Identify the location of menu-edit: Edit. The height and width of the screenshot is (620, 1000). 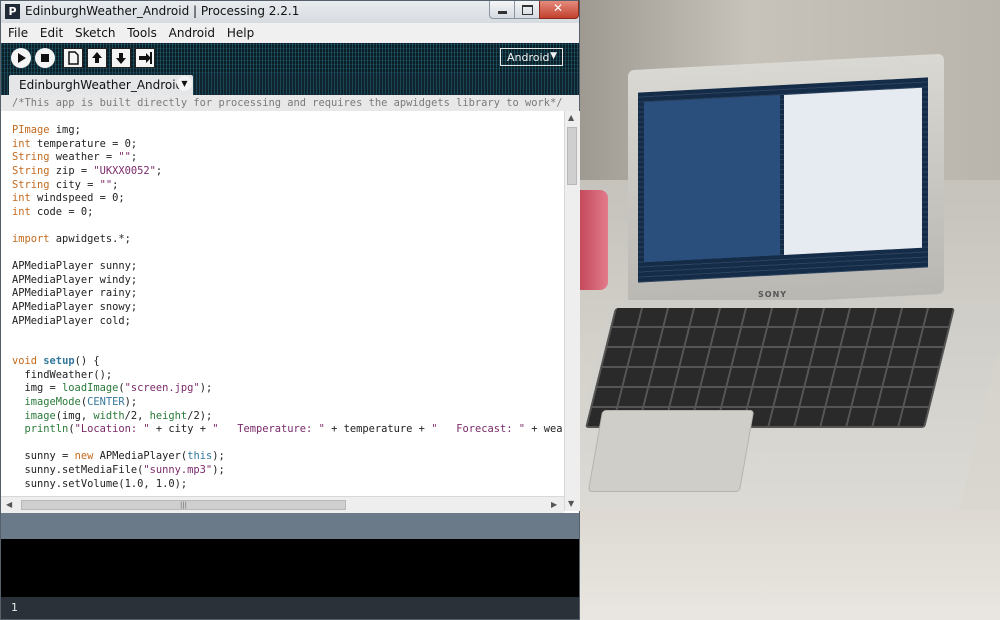
(50, 31).